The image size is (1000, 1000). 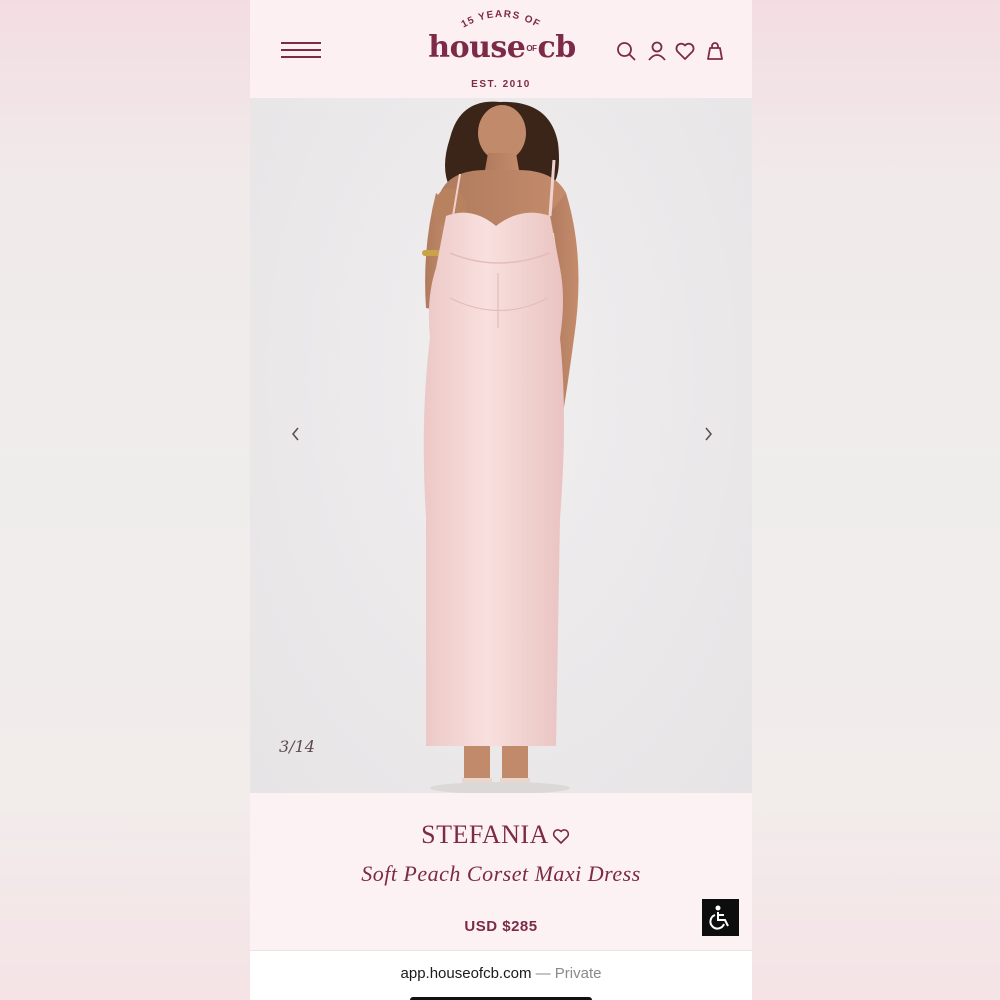 I want to click on logo-cb: cb, so click(x=556, y=47).